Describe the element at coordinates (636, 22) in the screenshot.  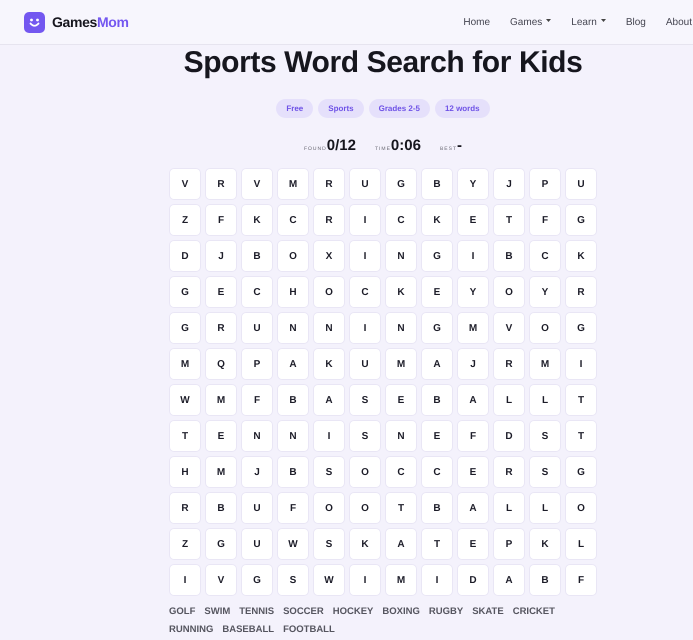
I see `nav-link: Blog` at that location.